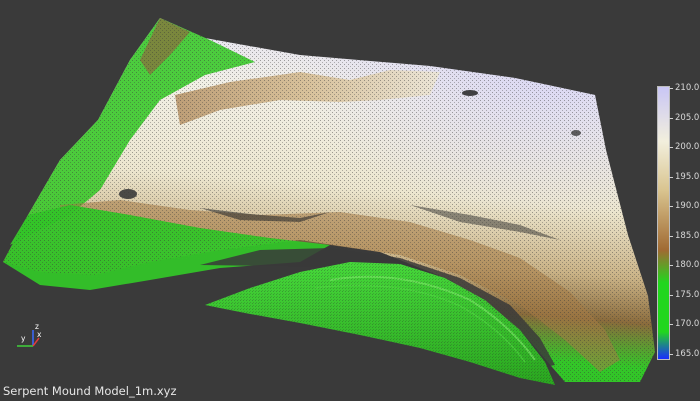  What do you see at coordinates (687, 206) in the screenshot?
I see `scalar-tick-label: 190.0` at bounding box center [687, 206].